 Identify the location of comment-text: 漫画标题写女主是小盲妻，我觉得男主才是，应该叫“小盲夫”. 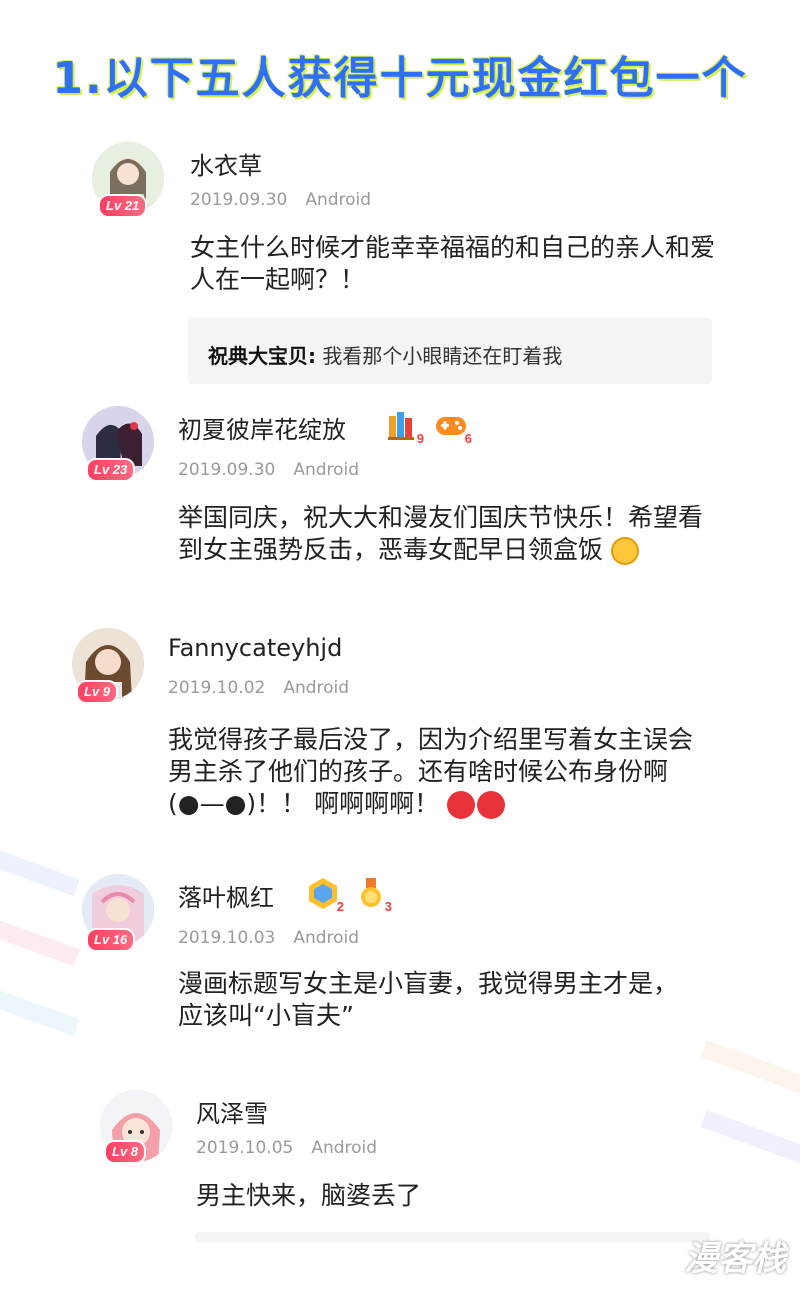
(428, 999).